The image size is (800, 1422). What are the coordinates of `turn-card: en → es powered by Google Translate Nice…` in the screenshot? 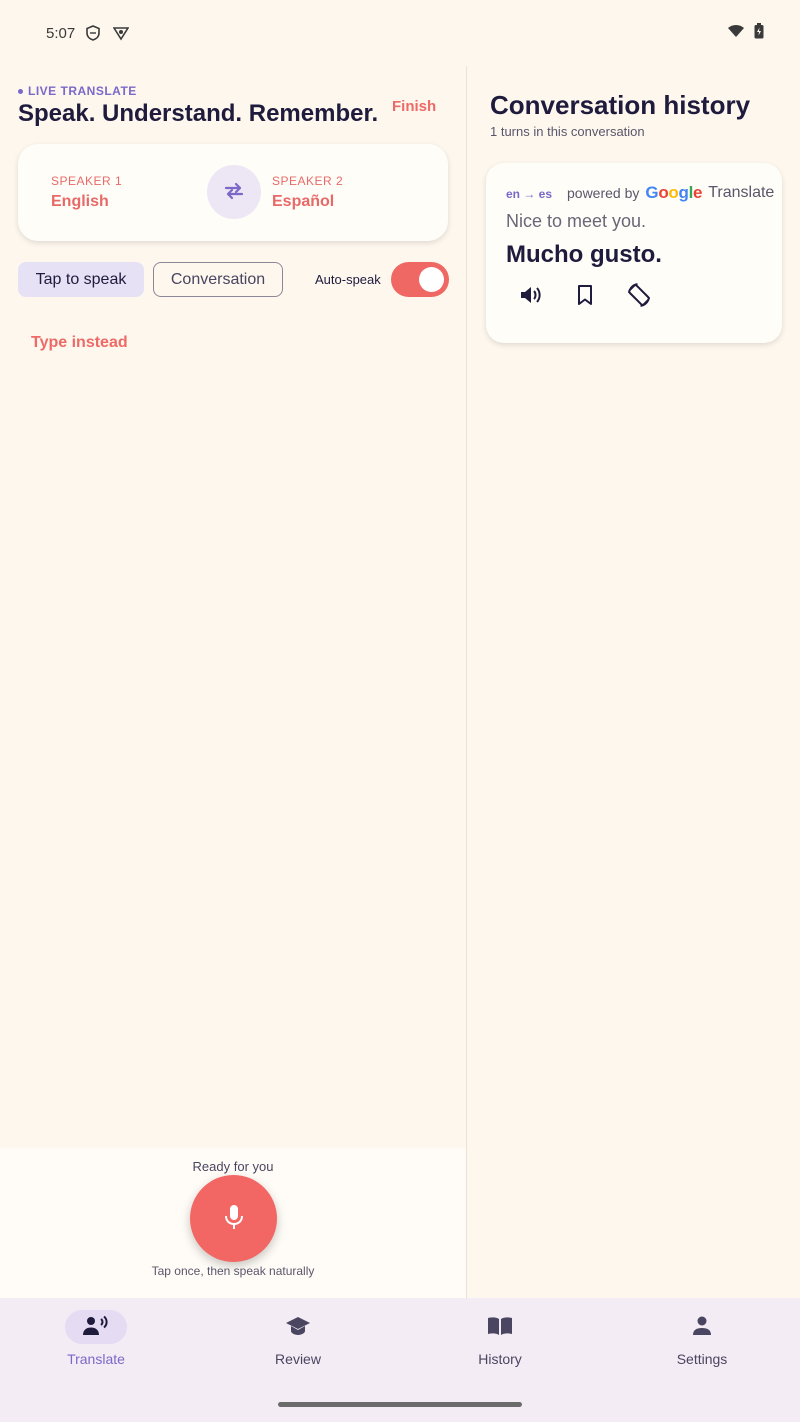 It's located at (634, 253).